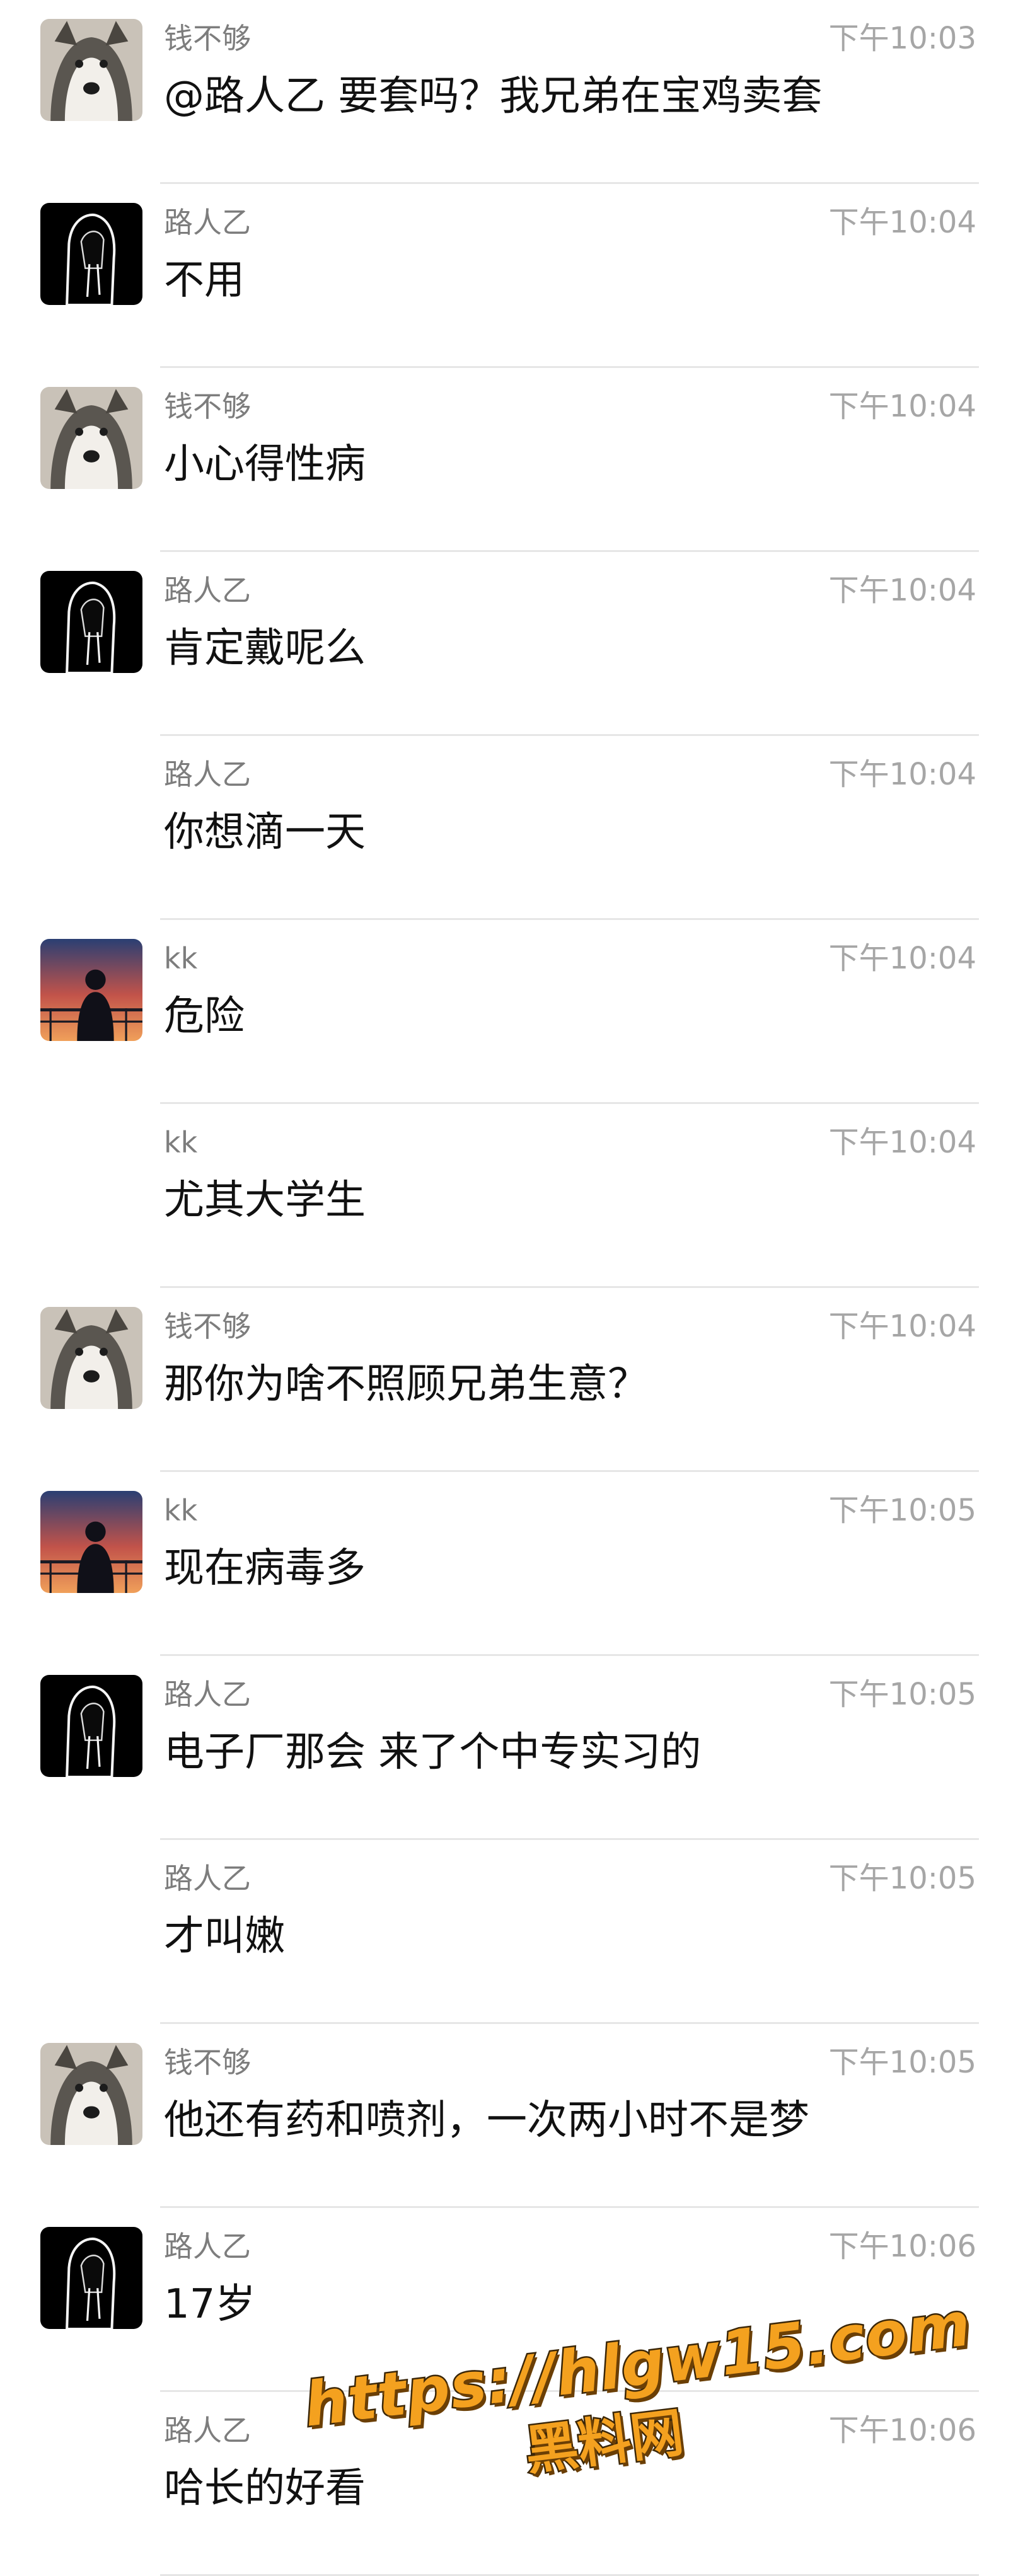 This screenshot has height=2576, width=1018. Describe the element at coordinates (205, 280) in the screenshot. I see `message-text: 不用` at that location.